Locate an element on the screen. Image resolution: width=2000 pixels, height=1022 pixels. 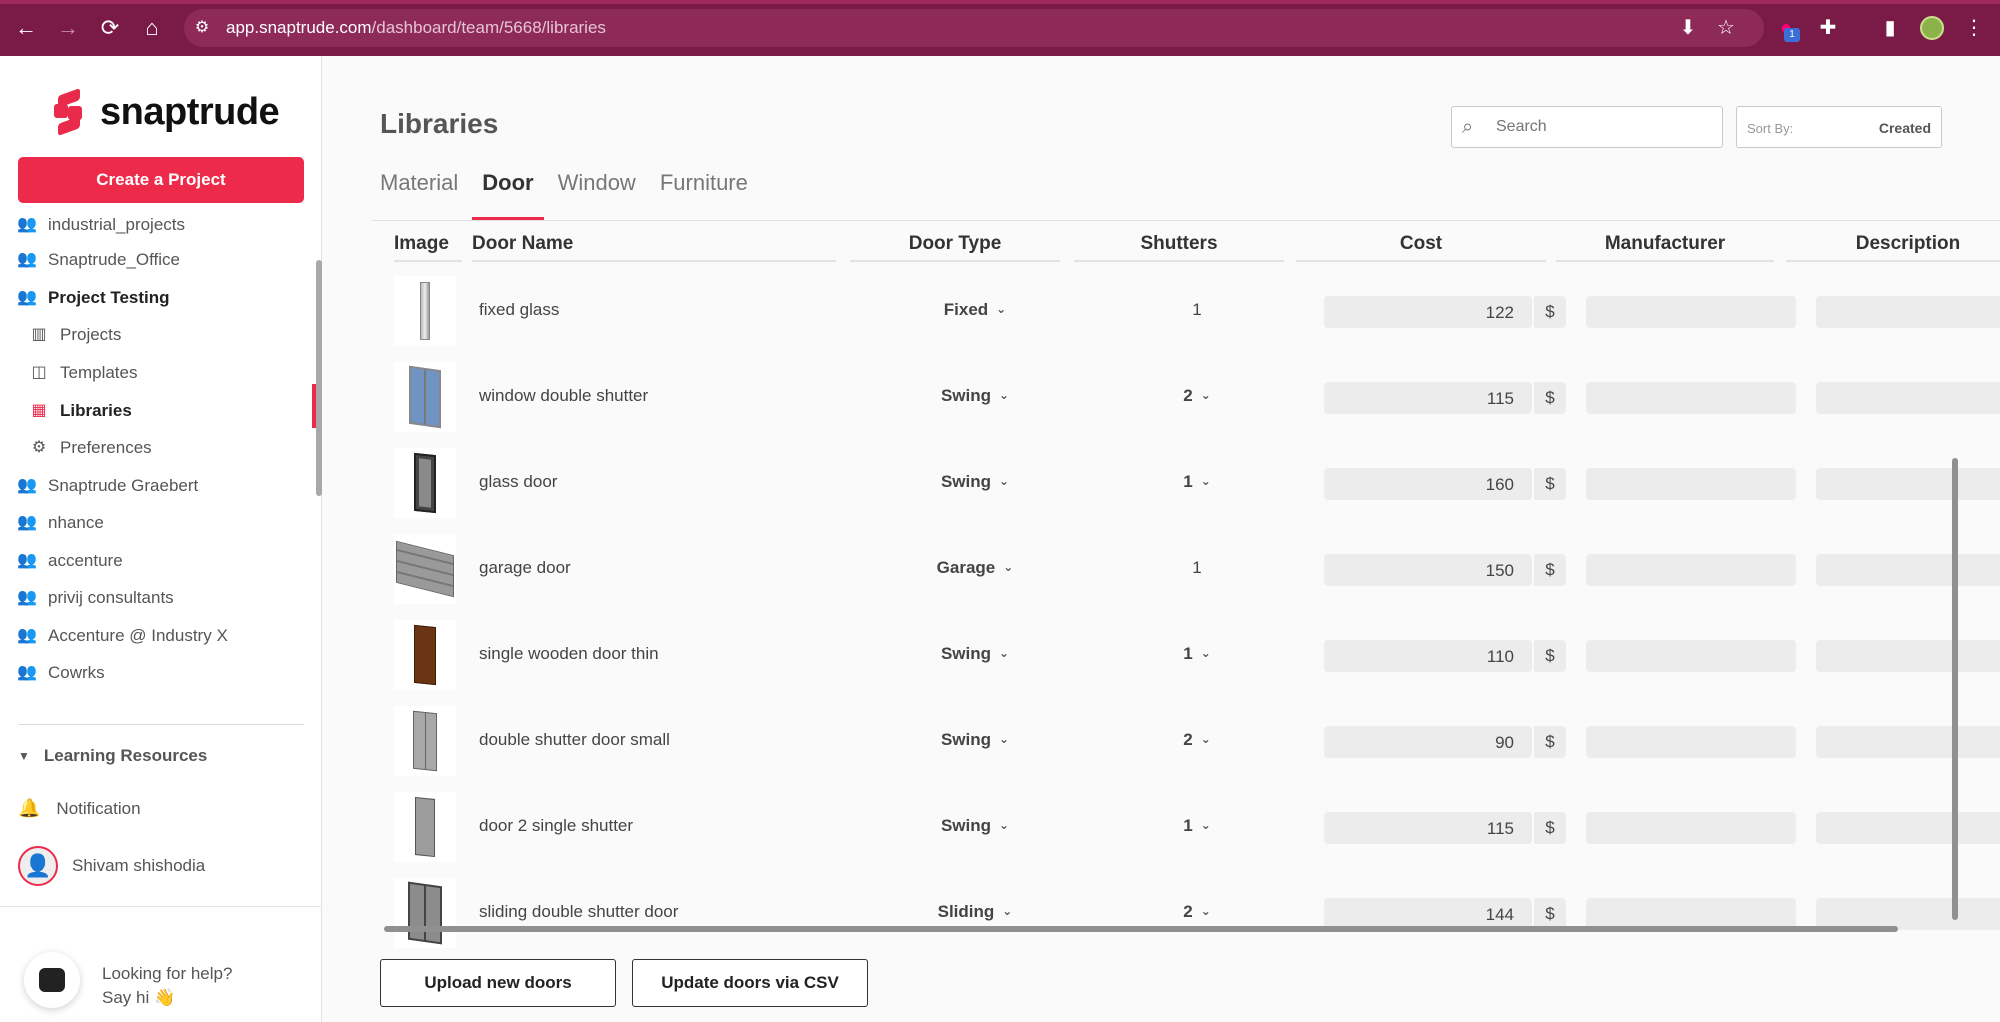
team-item-nhance: 👥 nhance is located at coordinates (60, 523).